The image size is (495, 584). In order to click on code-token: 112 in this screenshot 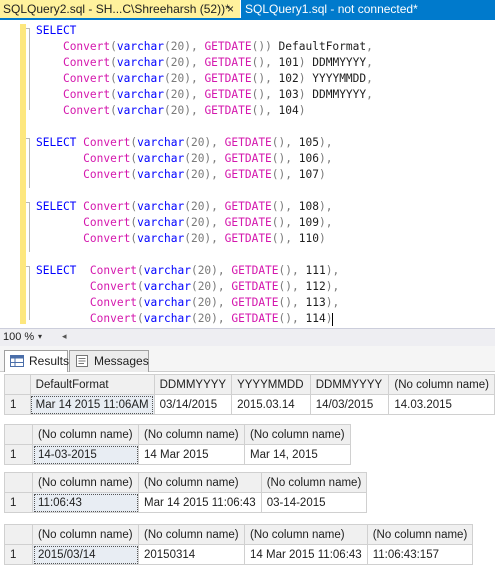, I will do `click(315, 286)`.